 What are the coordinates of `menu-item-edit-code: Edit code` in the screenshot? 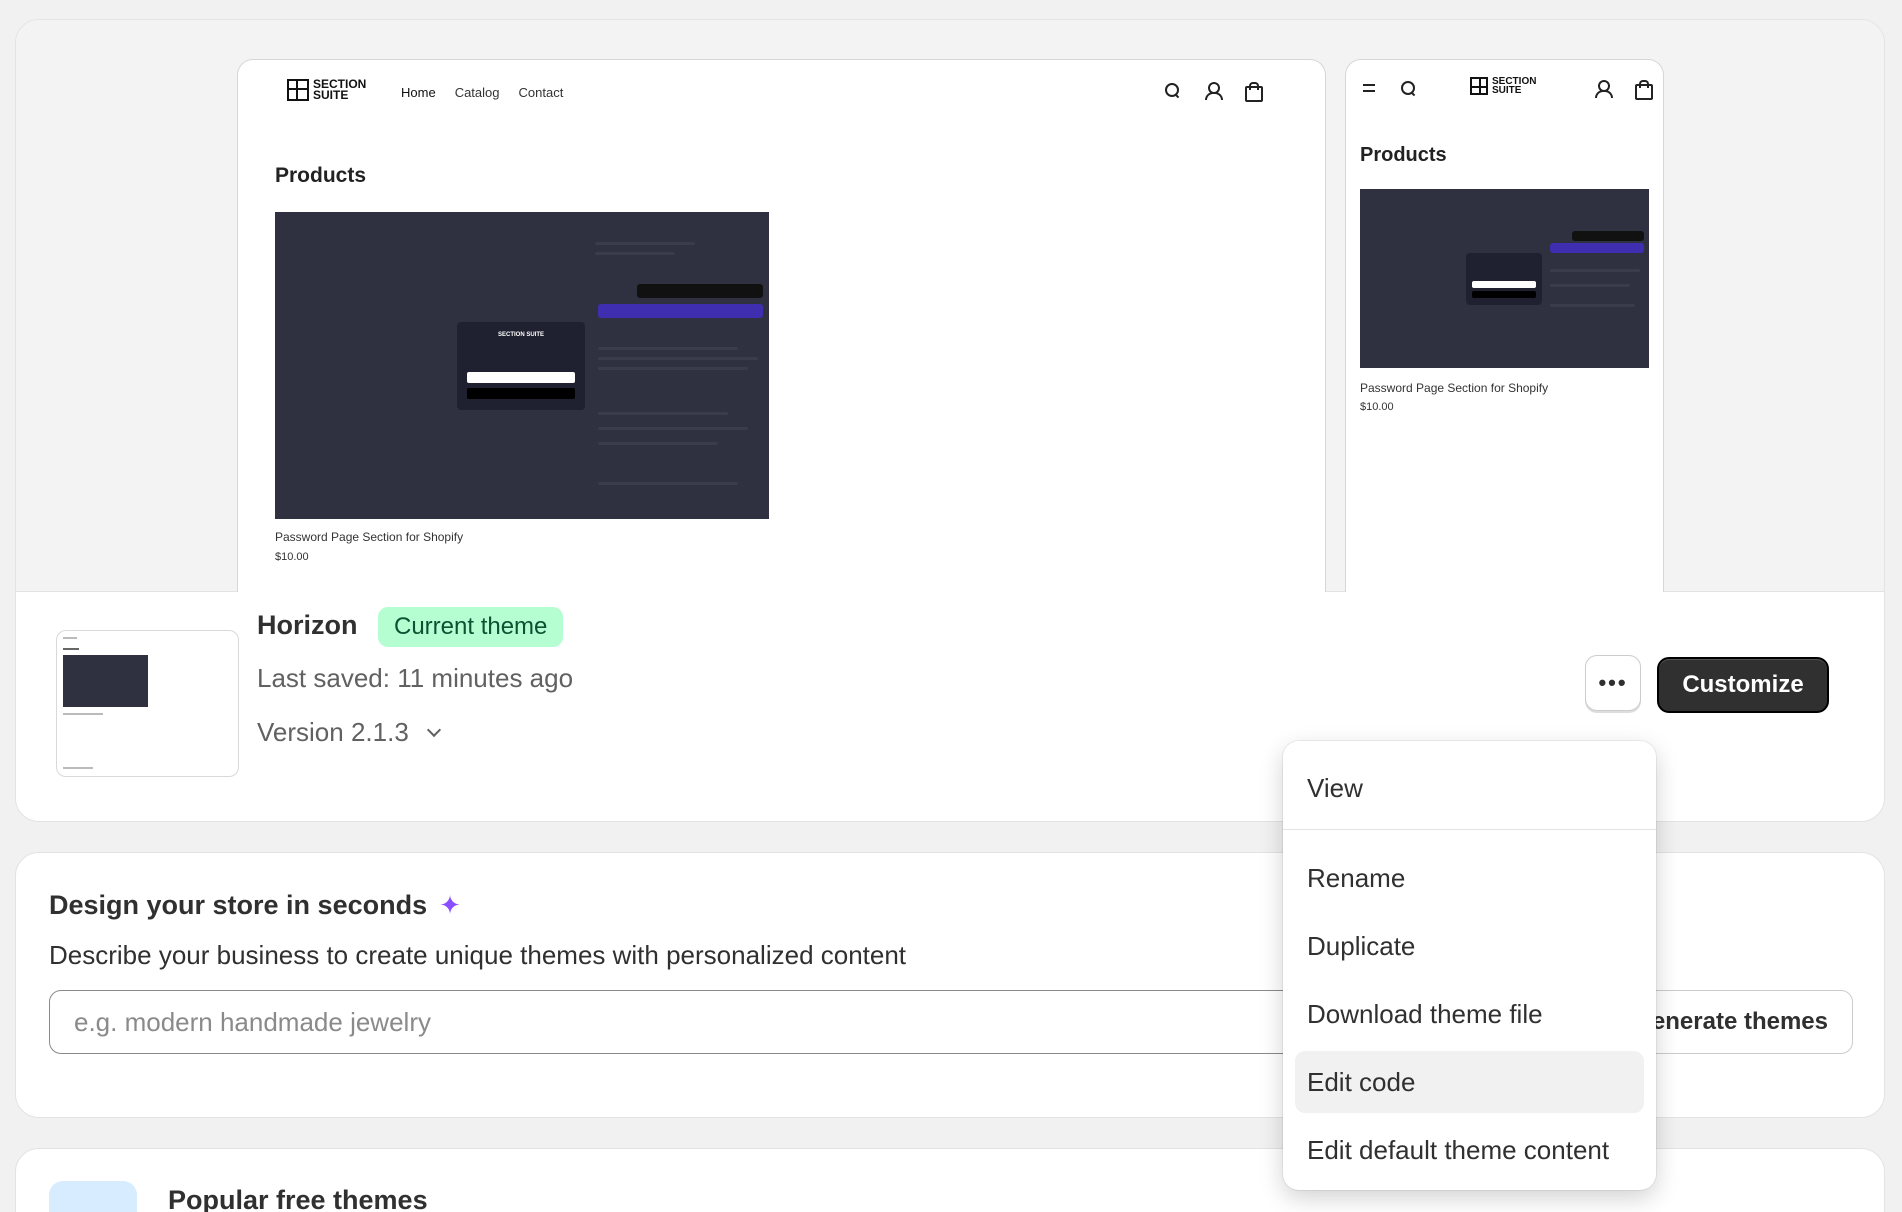 It's located at (1469, 1082).